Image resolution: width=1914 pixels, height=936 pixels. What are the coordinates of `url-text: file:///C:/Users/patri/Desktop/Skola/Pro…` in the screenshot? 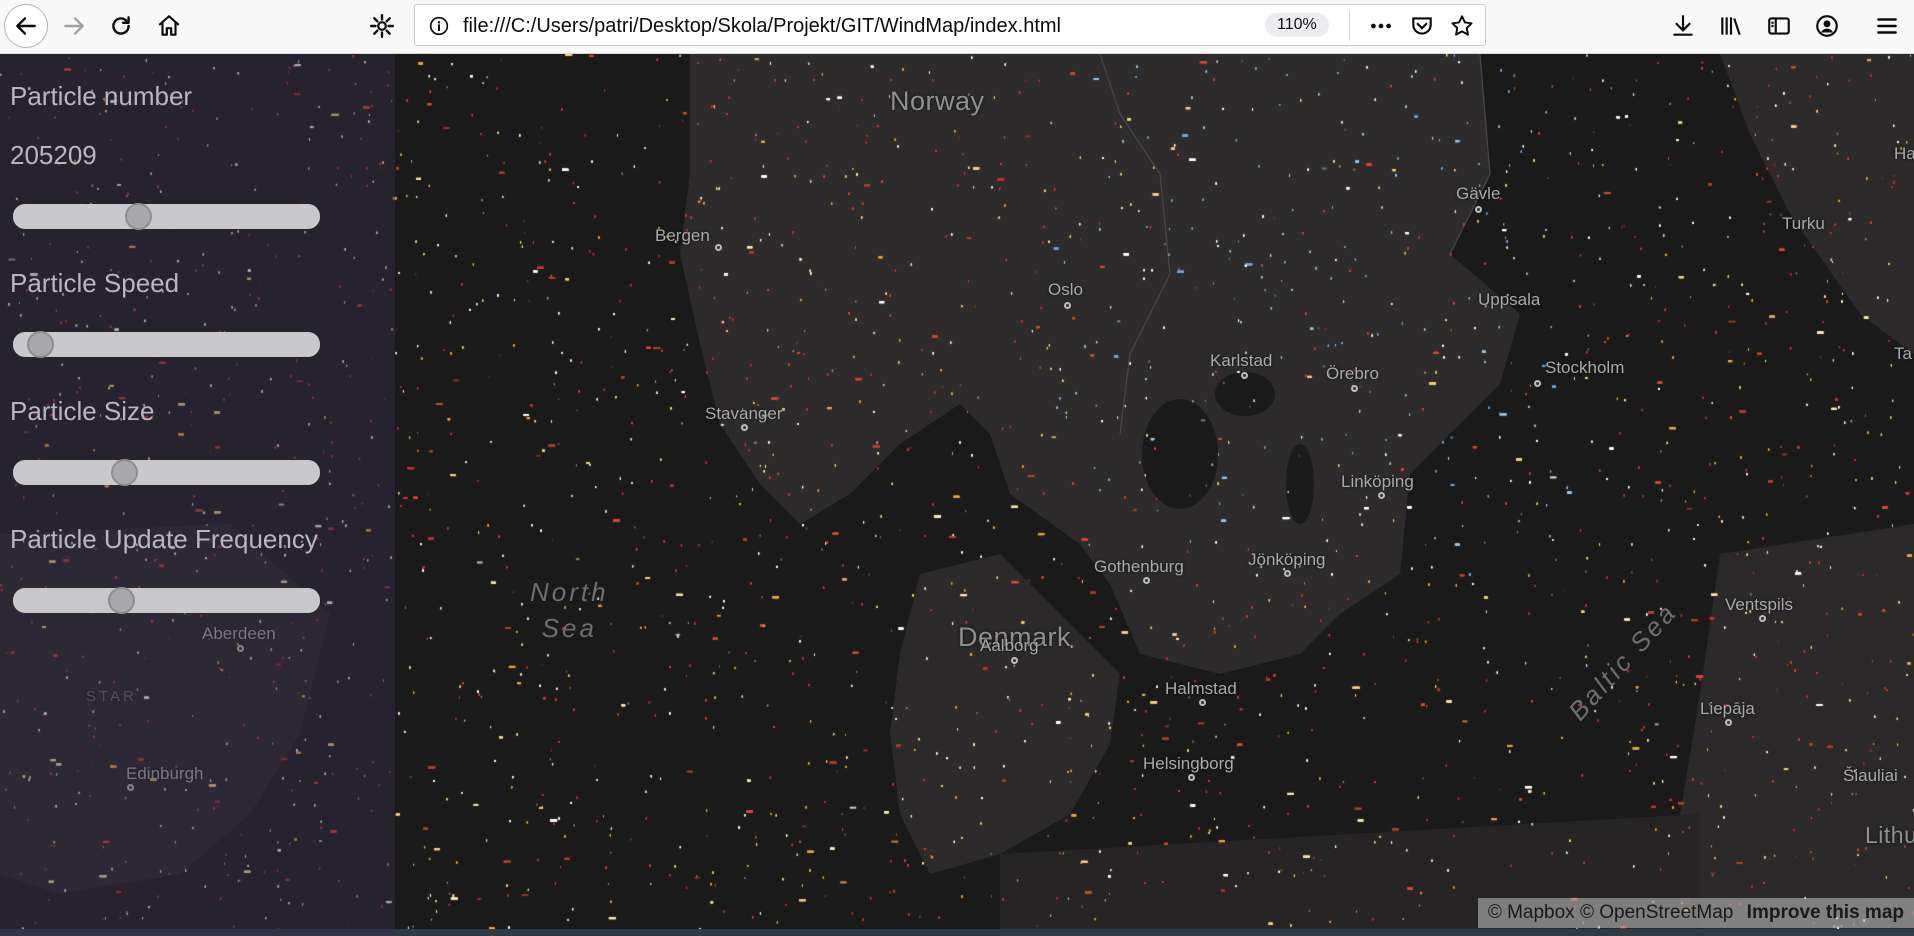 It's located at (762, 26).